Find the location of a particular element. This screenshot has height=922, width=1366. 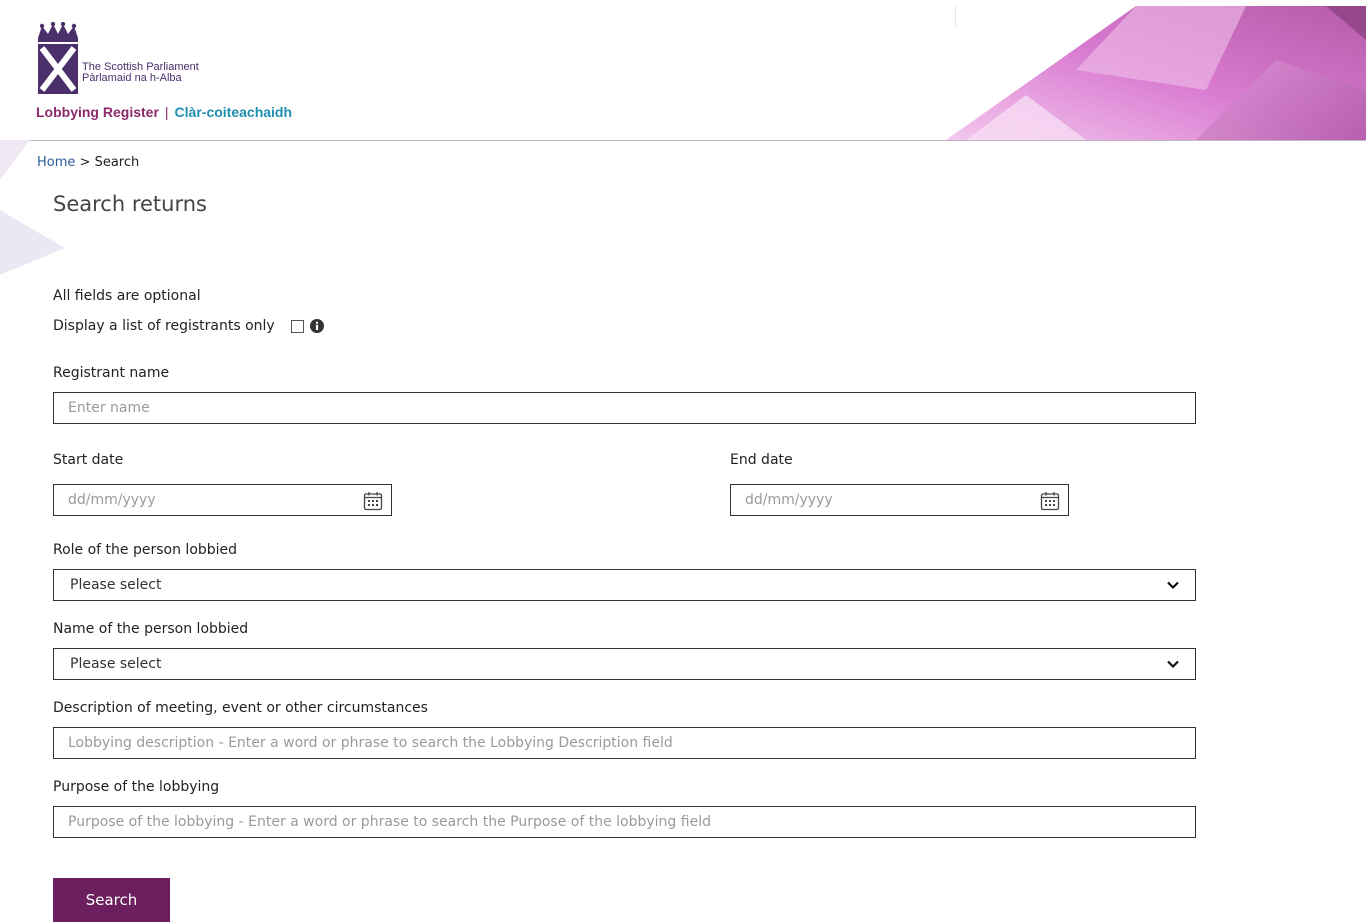

name-lobbied-selected: Please select is located at coordinates (116, 664).